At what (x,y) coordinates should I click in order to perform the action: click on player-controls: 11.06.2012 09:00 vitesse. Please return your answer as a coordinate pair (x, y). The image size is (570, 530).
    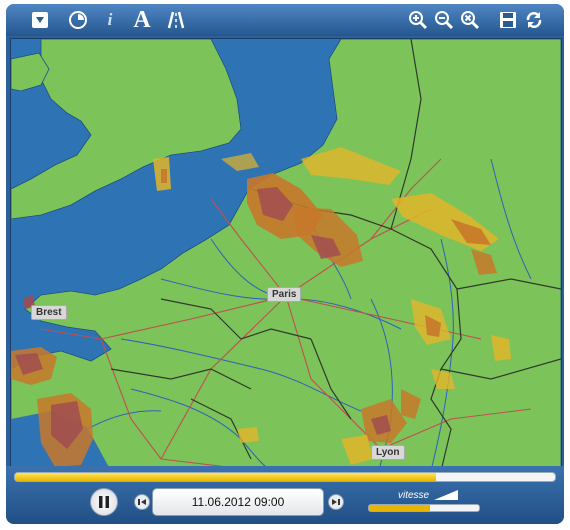
    Looking at the image, I should click on (285, 495).